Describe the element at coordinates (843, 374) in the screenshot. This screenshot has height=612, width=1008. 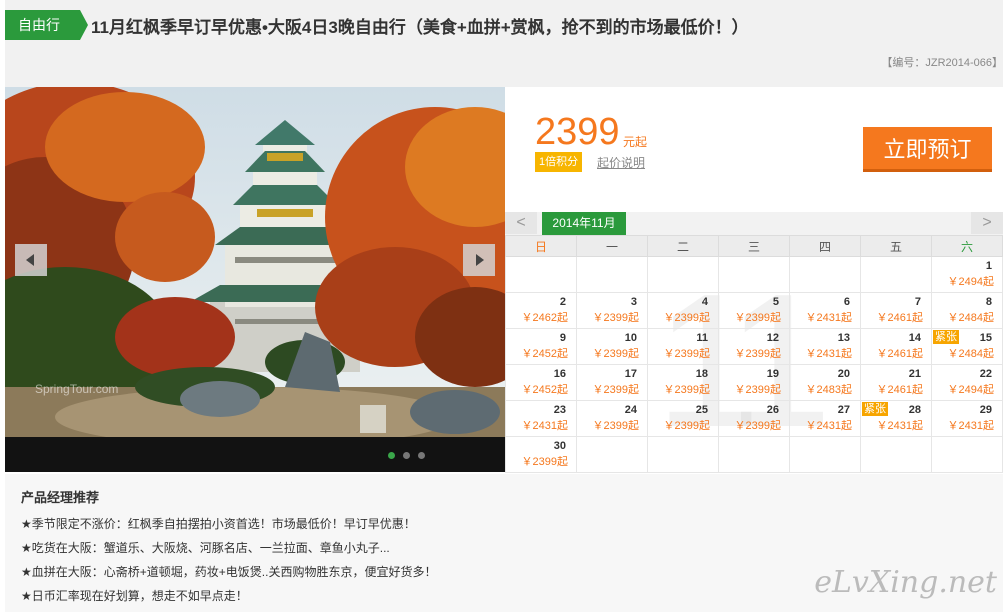
I see `day-number: 20` at that location.